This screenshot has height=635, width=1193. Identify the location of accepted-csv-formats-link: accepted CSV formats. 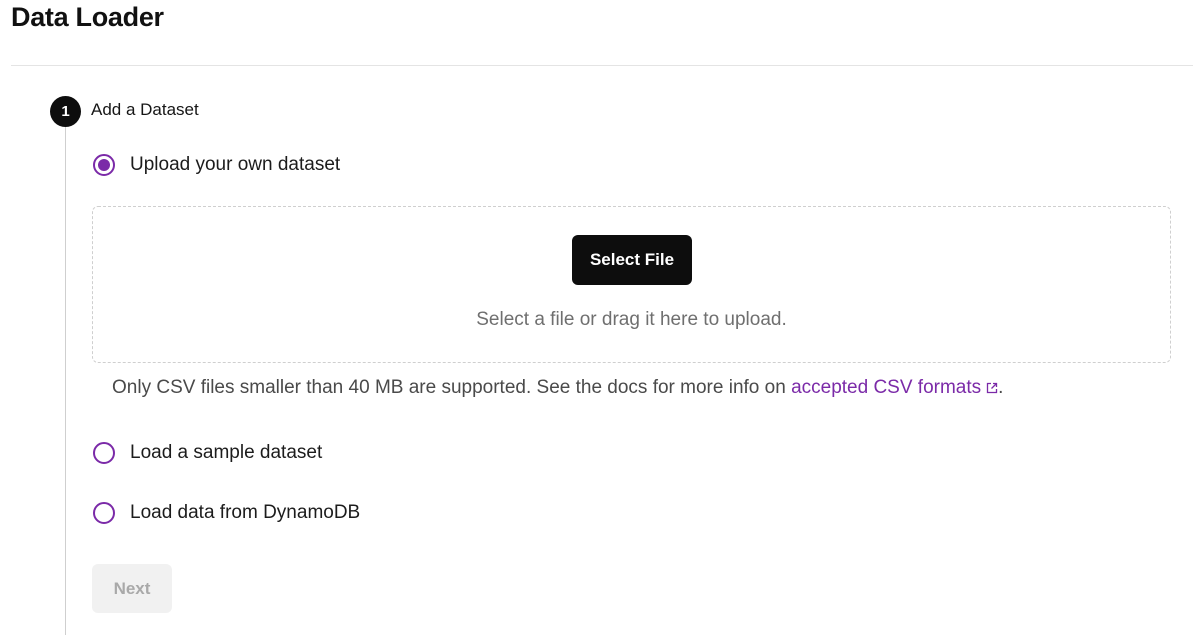
(894, 387).